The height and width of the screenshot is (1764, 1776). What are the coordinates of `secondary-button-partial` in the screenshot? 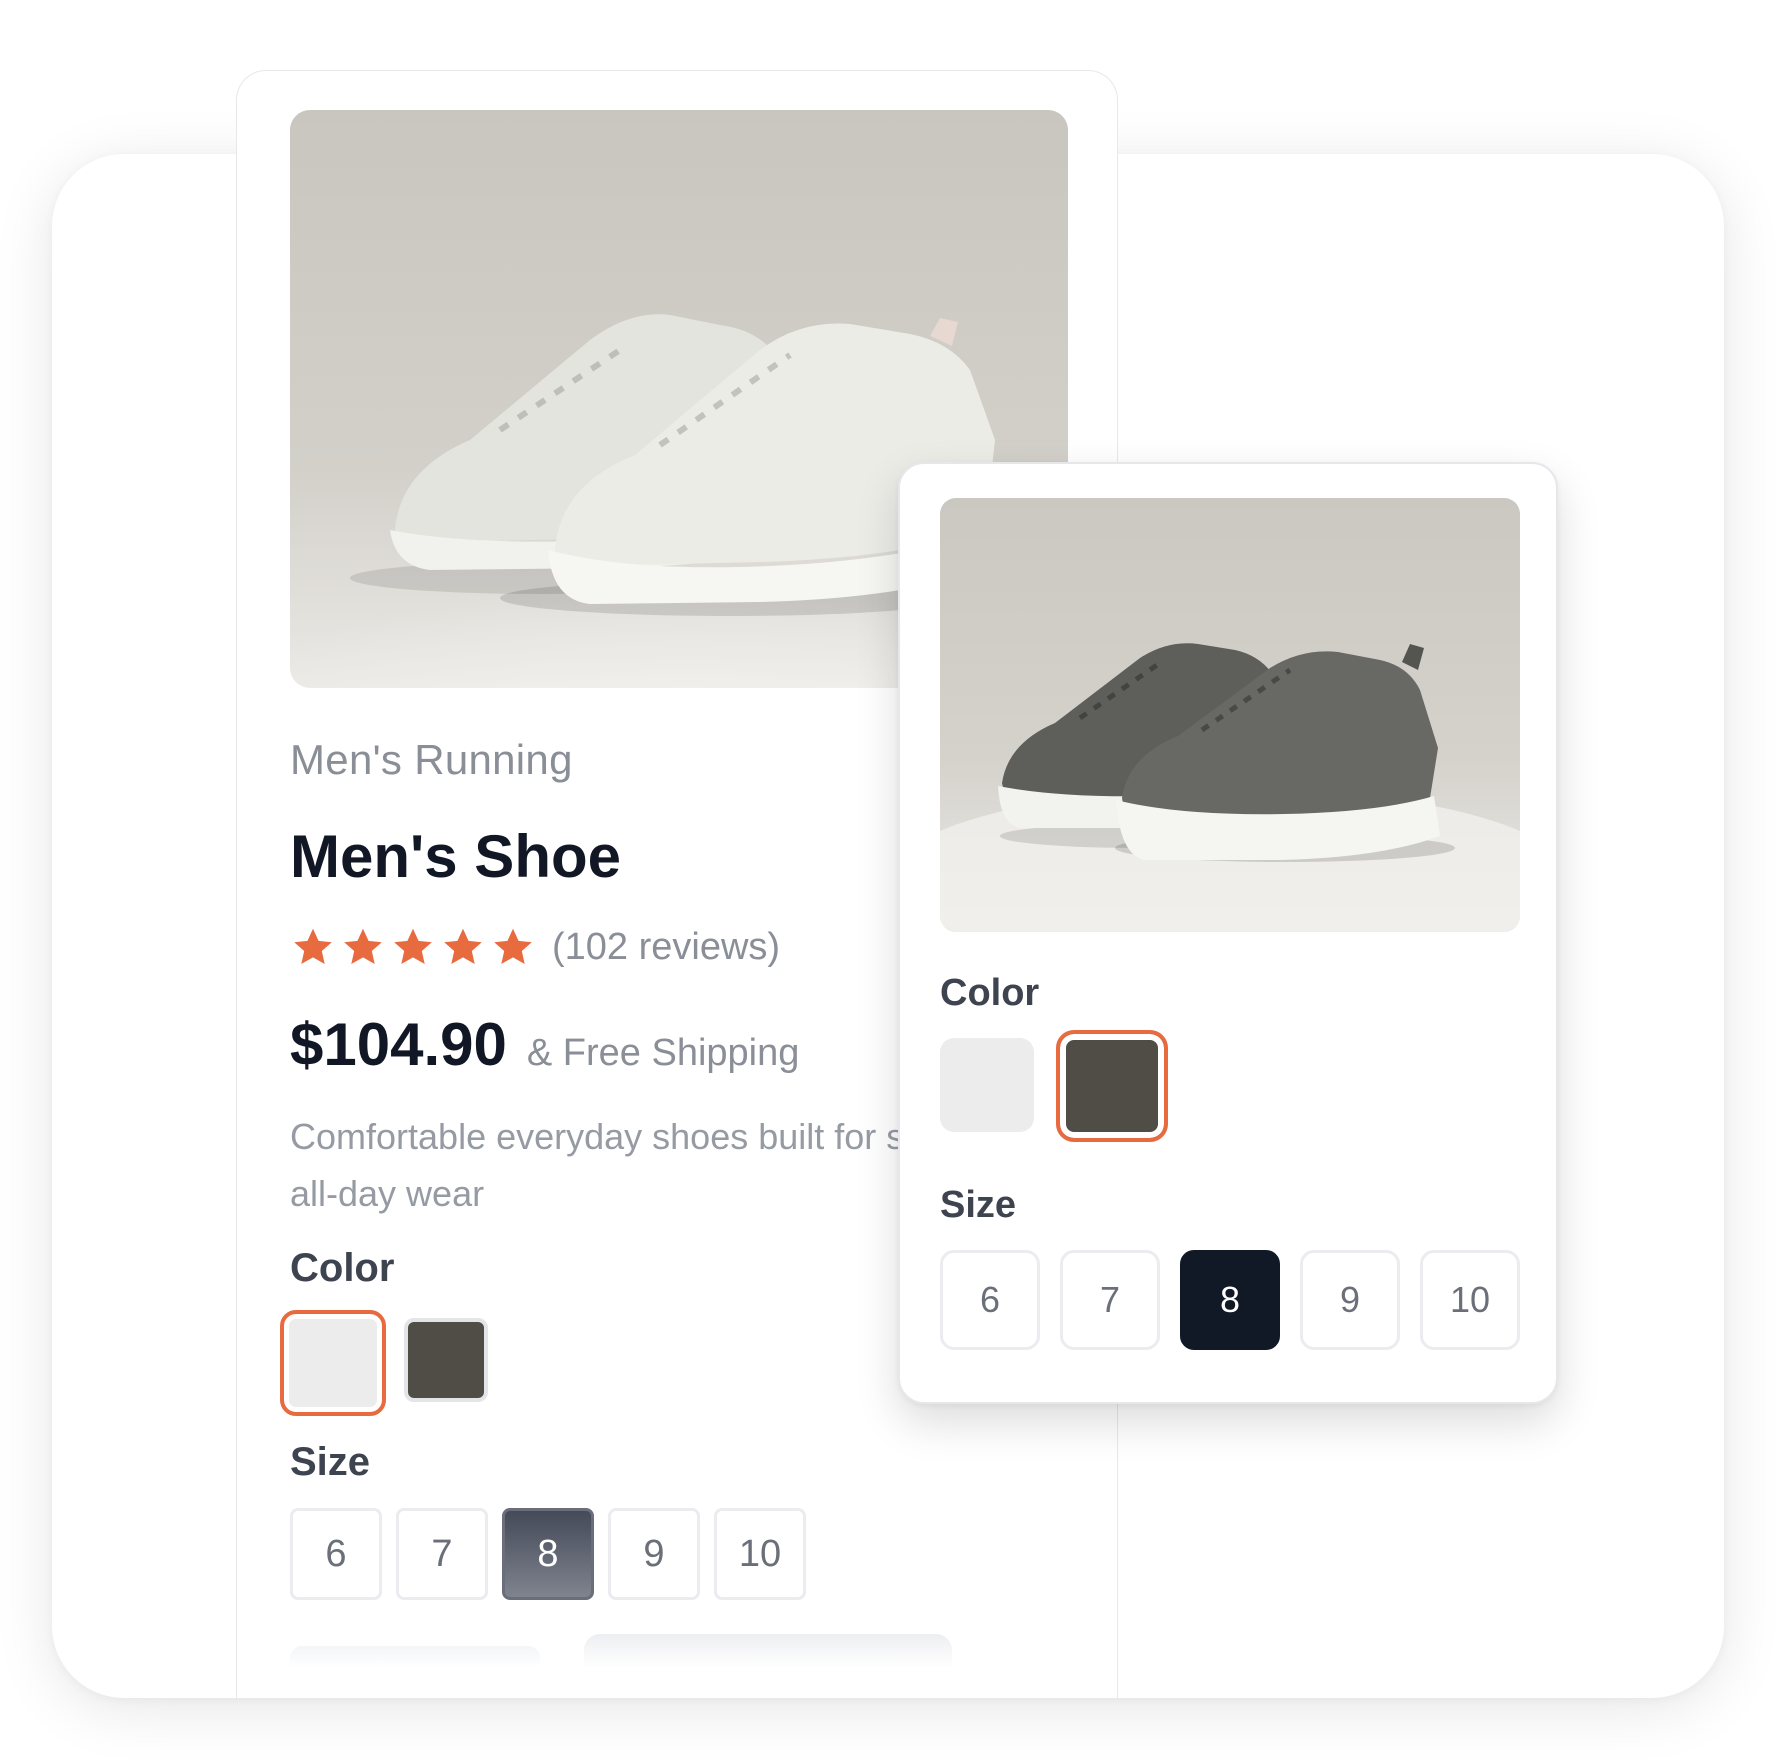 It's located at (415, 1657).